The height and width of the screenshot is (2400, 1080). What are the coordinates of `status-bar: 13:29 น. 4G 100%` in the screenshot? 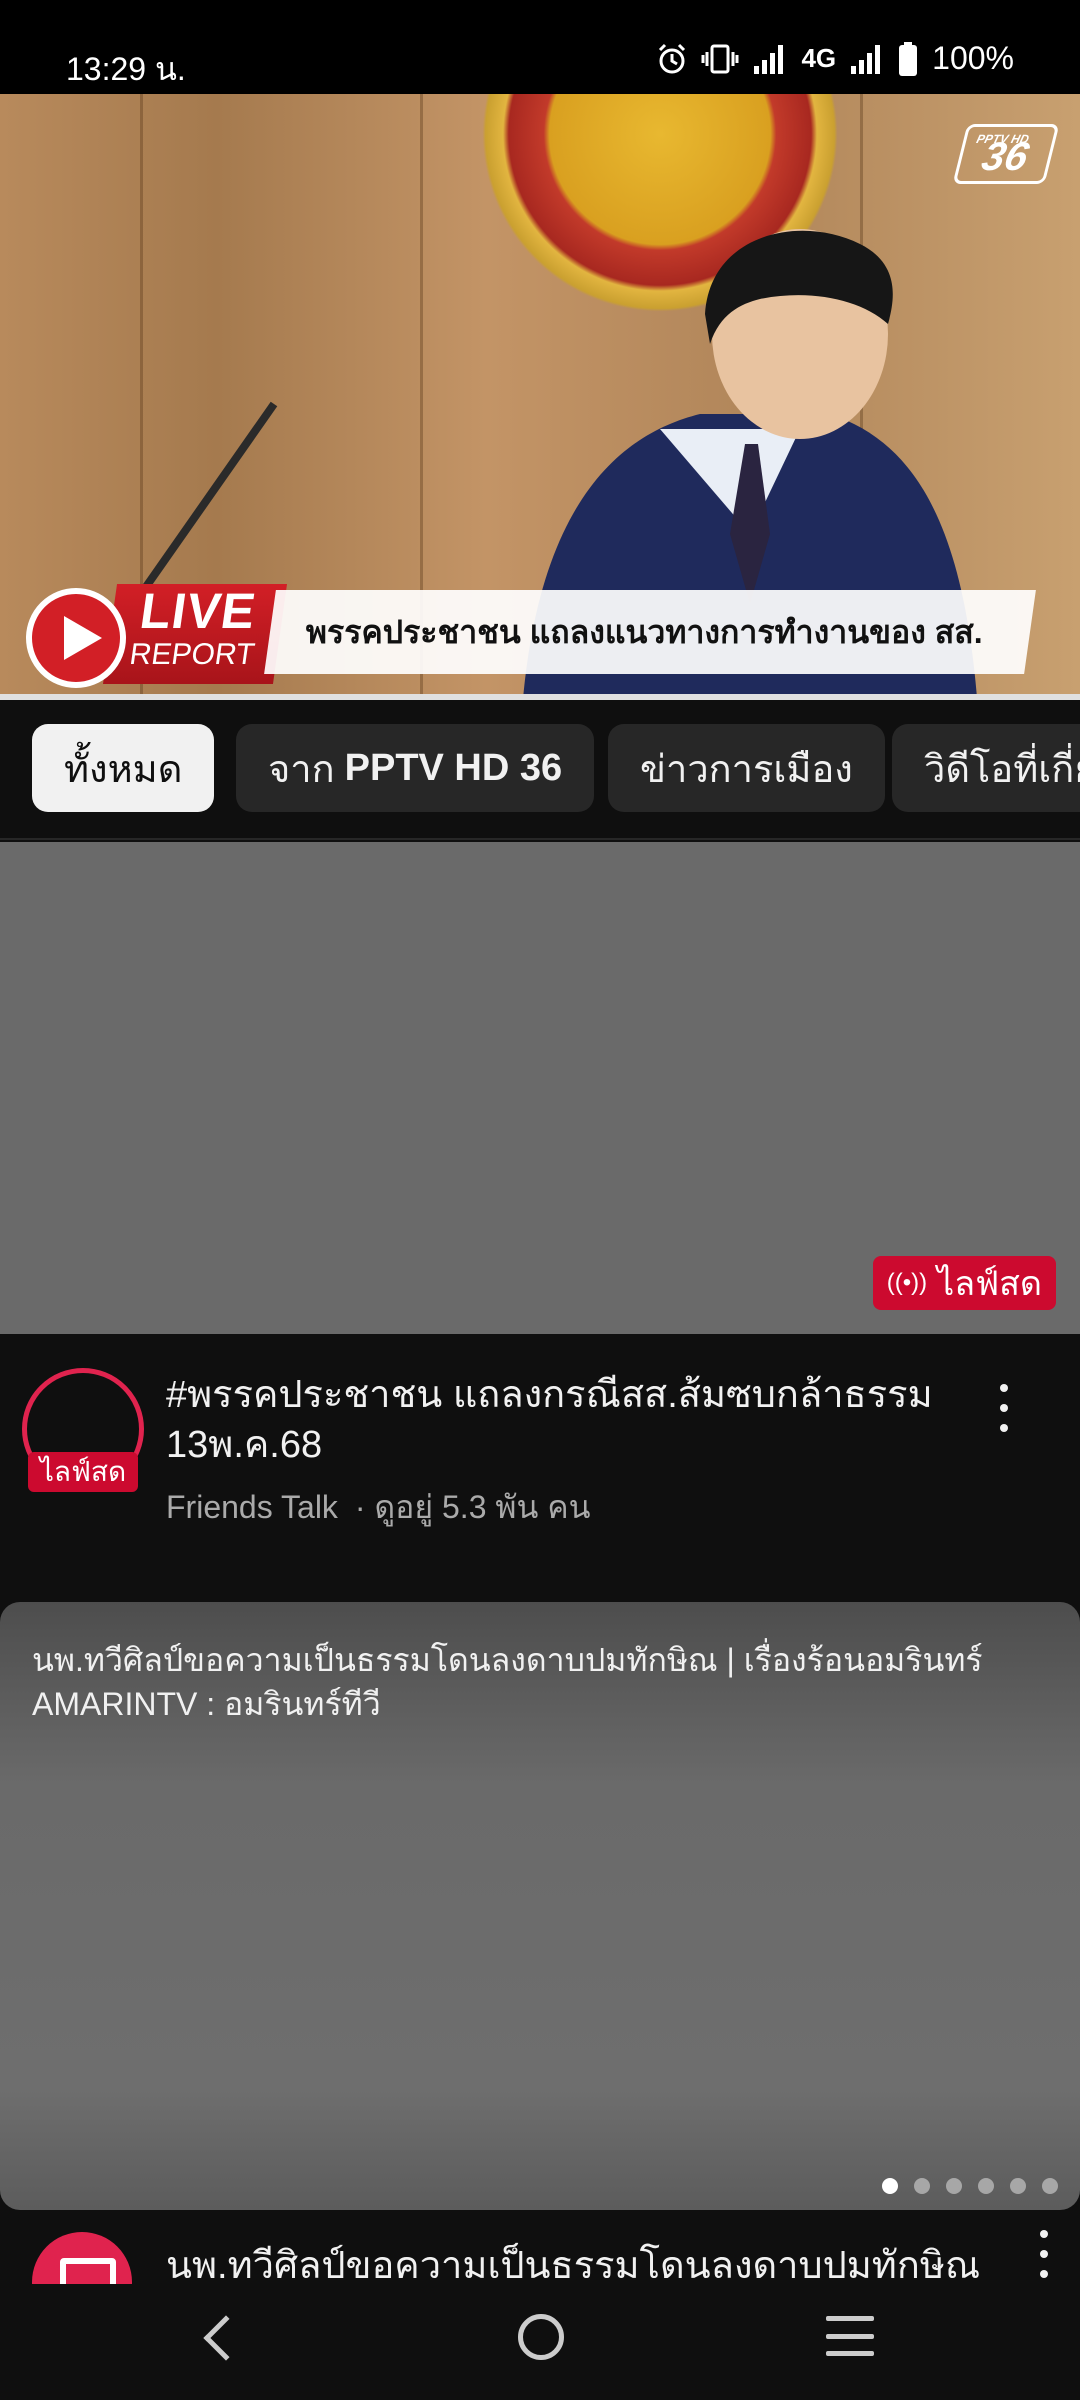 It's located at (540, 47).